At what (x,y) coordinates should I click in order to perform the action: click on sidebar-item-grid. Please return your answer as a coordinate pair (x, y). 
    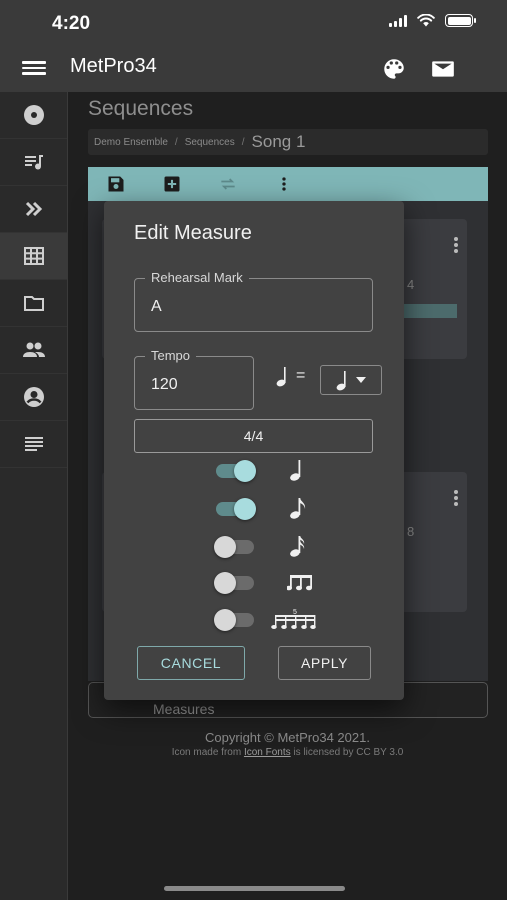
    Looking at the image, I should click on (33, 256).